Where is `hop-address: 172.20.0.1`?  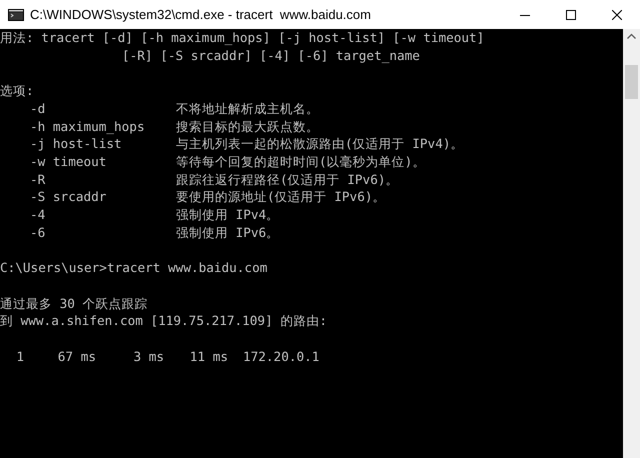
hop-address: 172.20.0.1 is located at coordinates (281, 357).